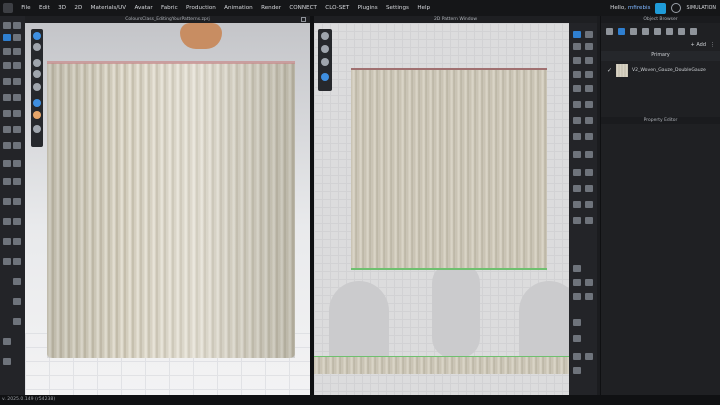 Image resolution: width=720 pixels, height=405 pixels. What do you see at coordinates (423, 8) in the screenshot?
I see `menu-help: Help` at bounding box center [423, 8].